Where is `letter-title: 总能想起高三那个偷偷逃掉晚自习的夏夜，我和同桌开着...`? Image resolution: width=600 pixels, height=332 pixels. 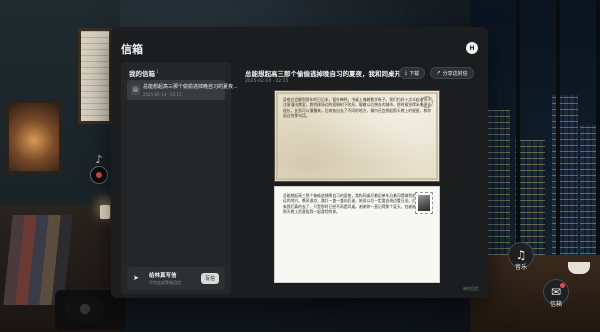 letter-title: 总能想起高三那个偷偷逃掉晚自习的夏夜，我和同桌开着... is located at coordinates (323, 74).